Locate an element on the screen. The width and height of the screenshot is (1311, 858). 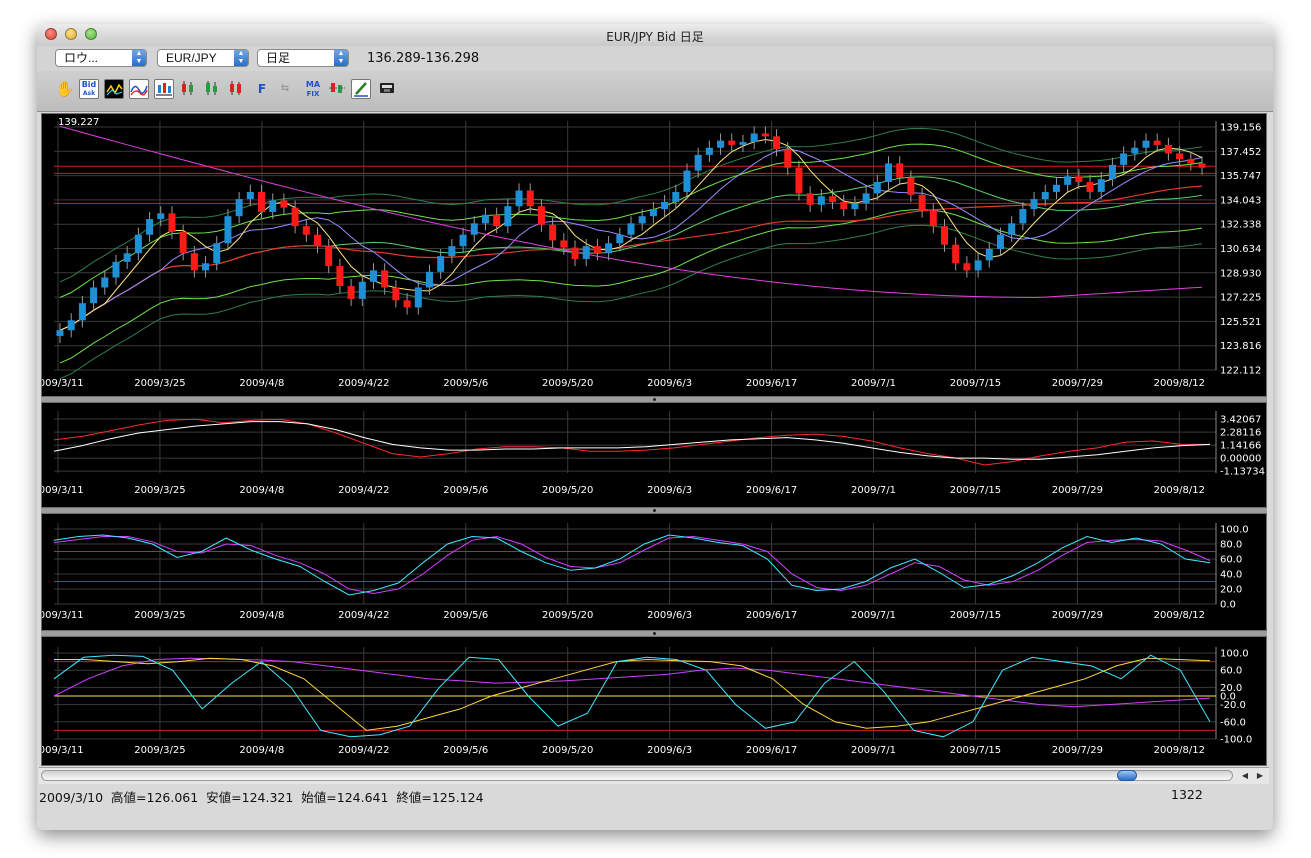
chevron-updown-icon: ▲ ▼ is located at coordinates (341, 58).